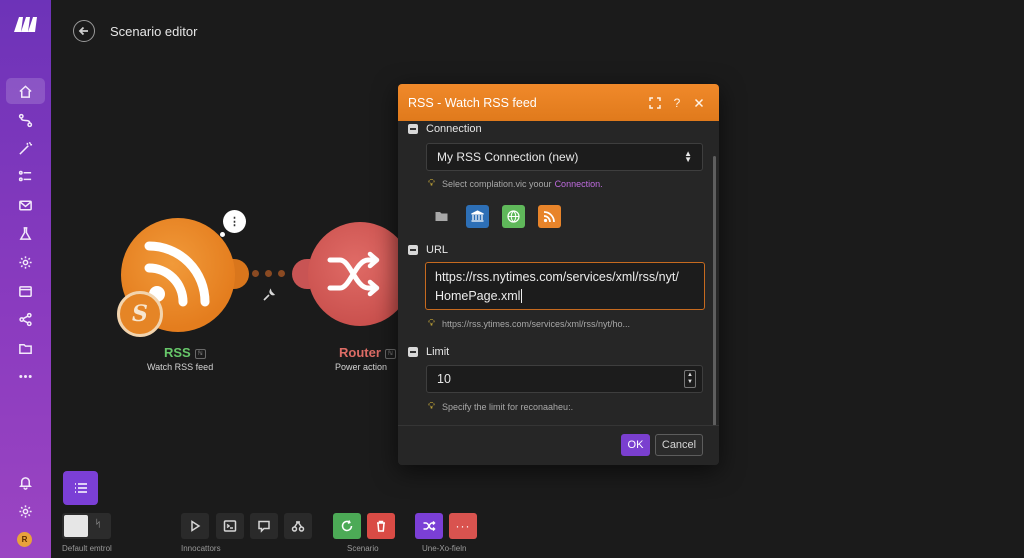 This screenshot has width=1024, height=558. I want to click on sidebar-item-routes, so click(25, 120).